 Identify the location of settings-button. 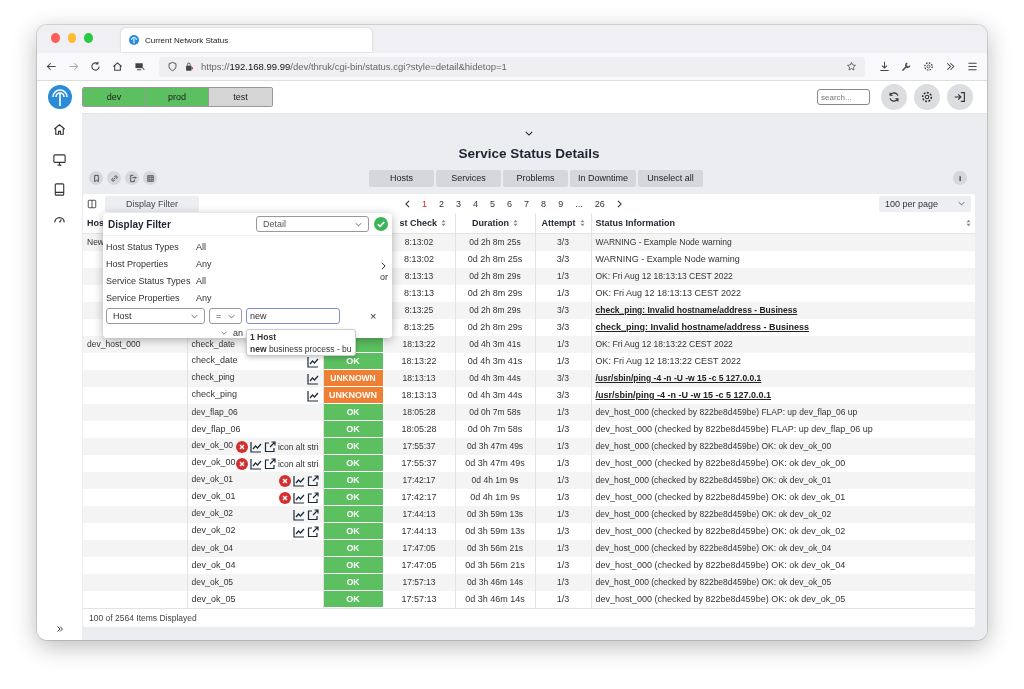
(927, 97).